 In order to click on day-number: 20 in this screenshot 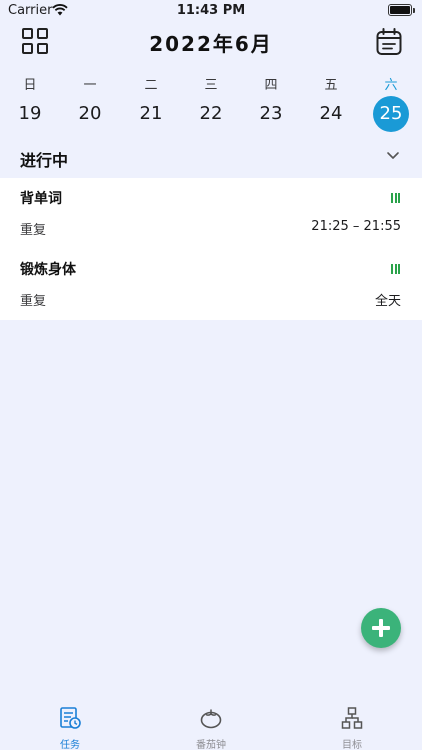, I will do `click(90, 113)`.